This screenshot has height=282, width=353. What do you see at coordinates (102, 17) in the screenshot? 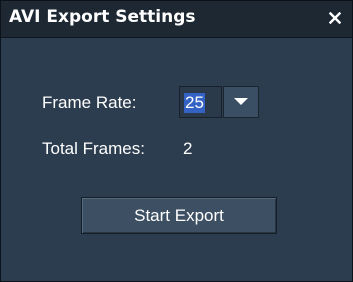
I see `dialog-title: AVI Export Settings` at bounding box center [102, 17].